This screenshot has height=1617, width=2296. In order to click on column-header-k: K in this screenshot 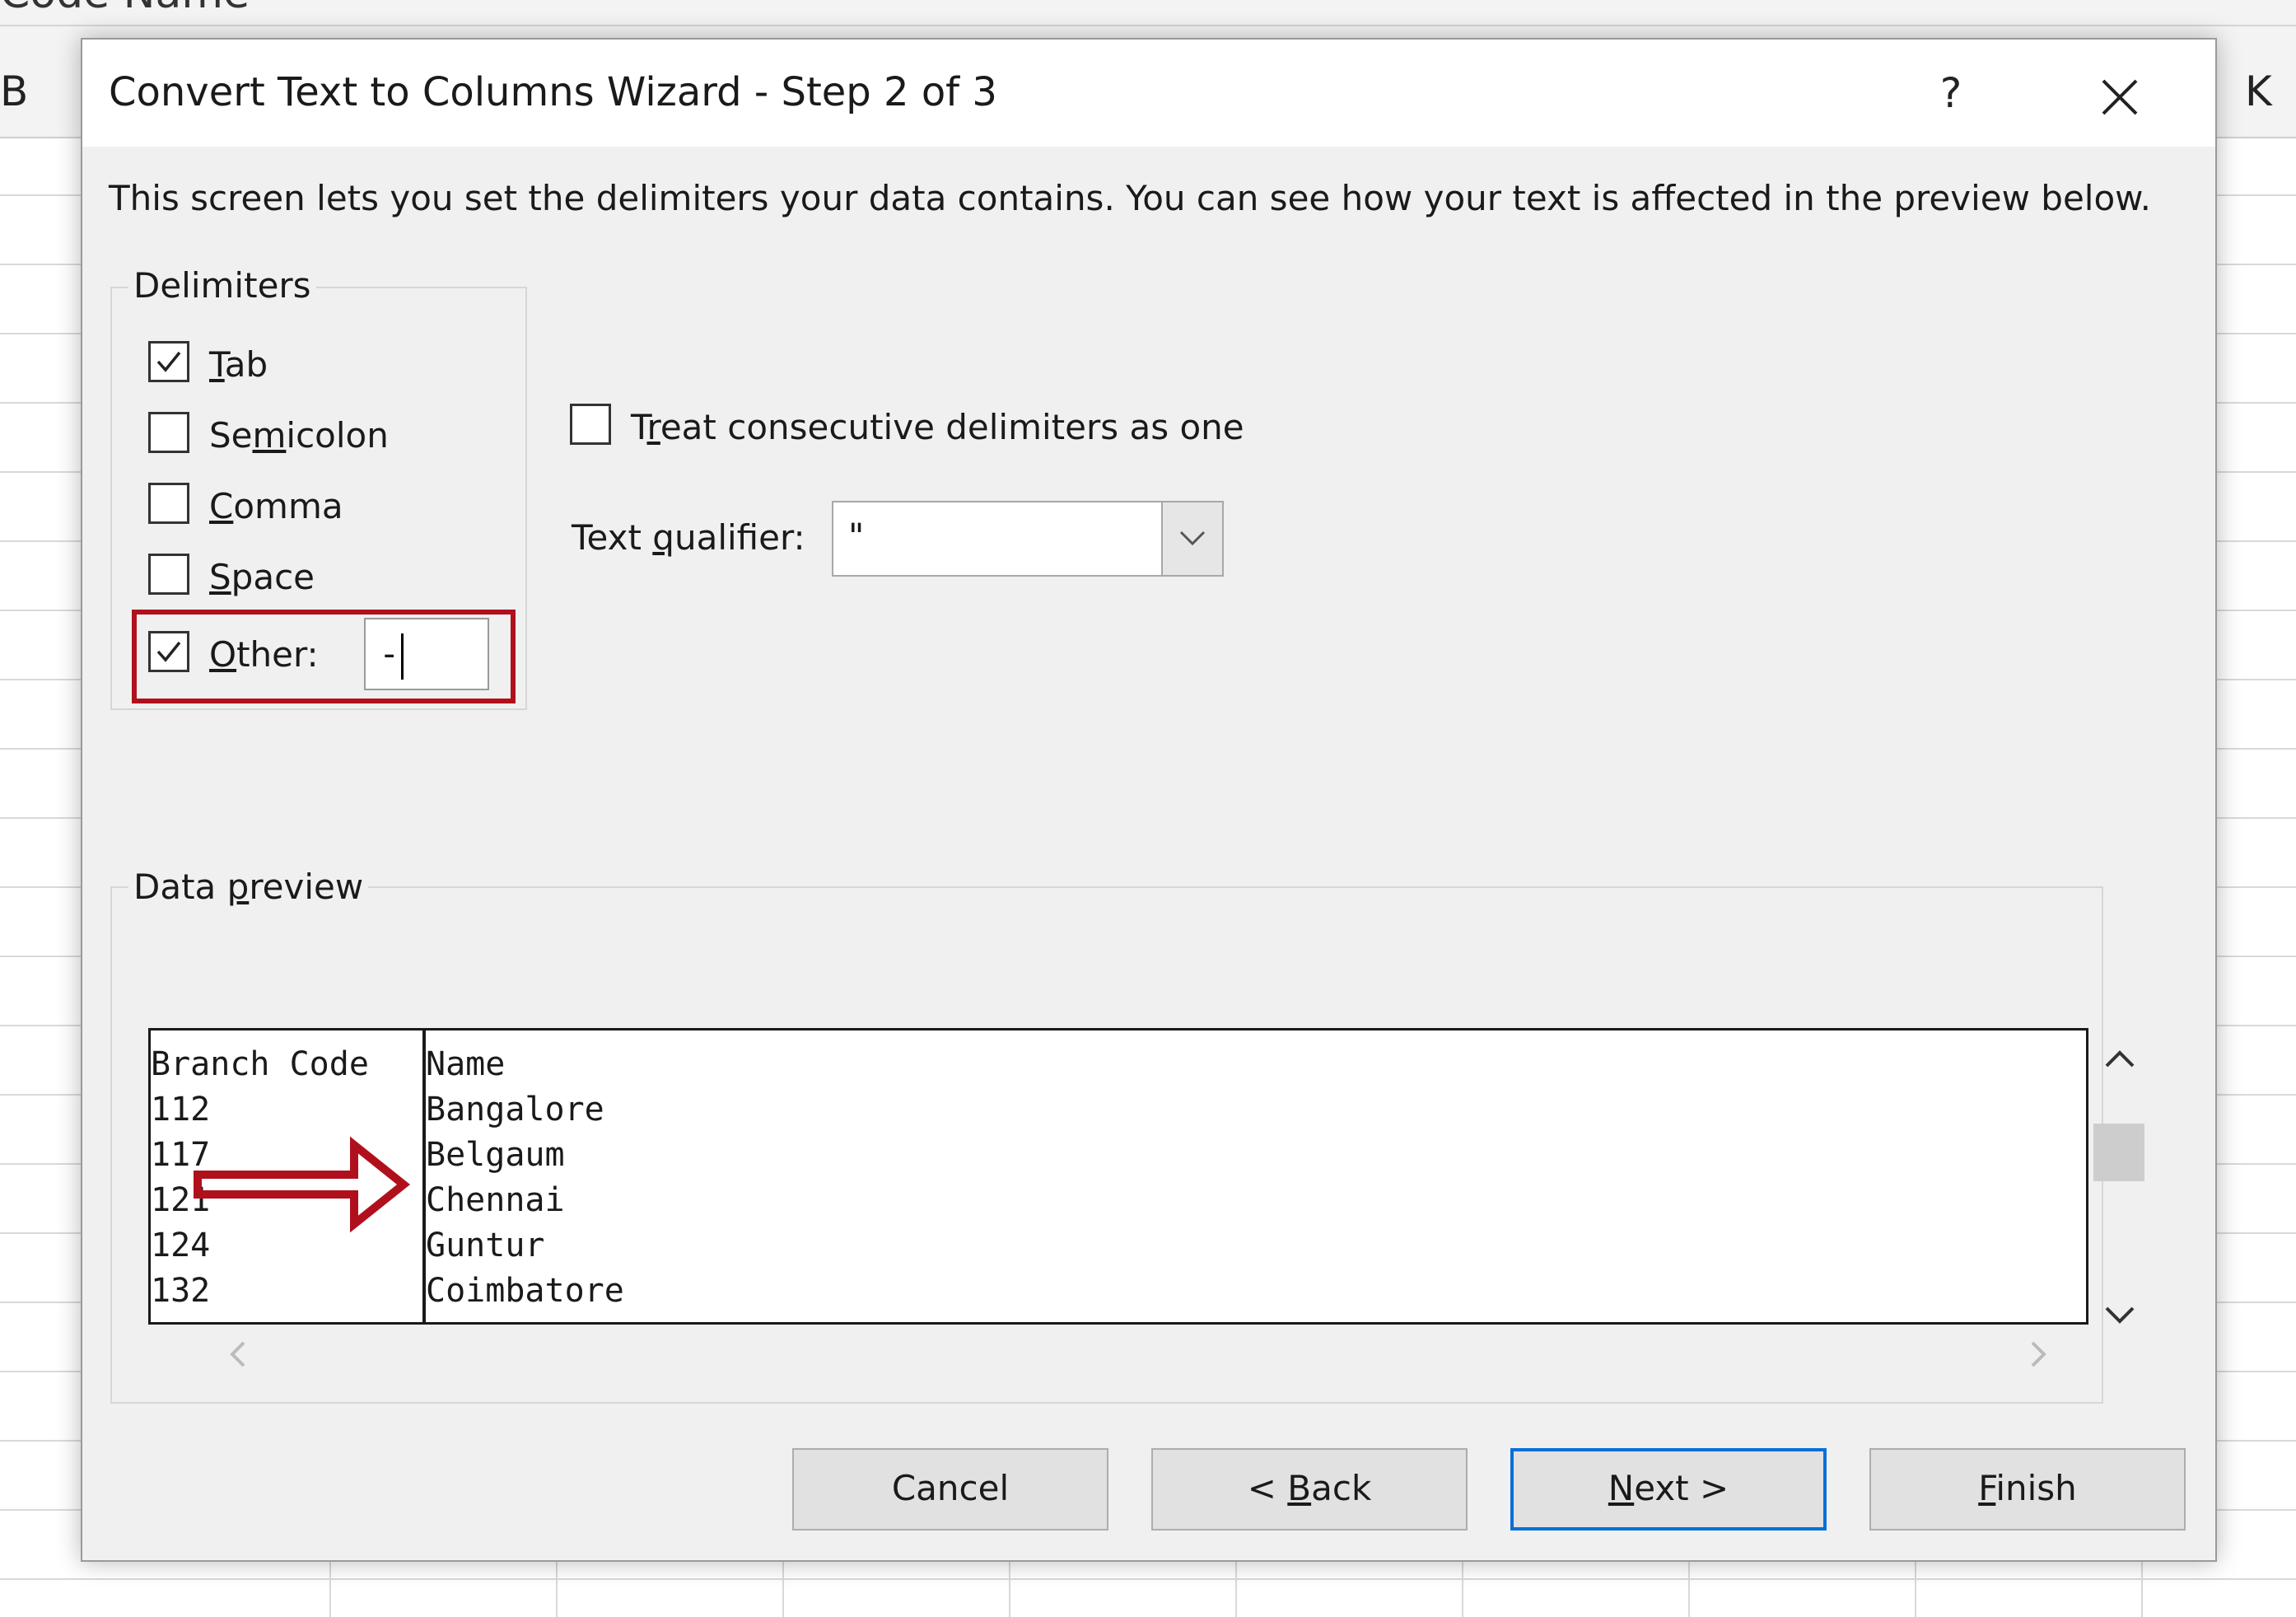, I will do `click(2258, 91)`.